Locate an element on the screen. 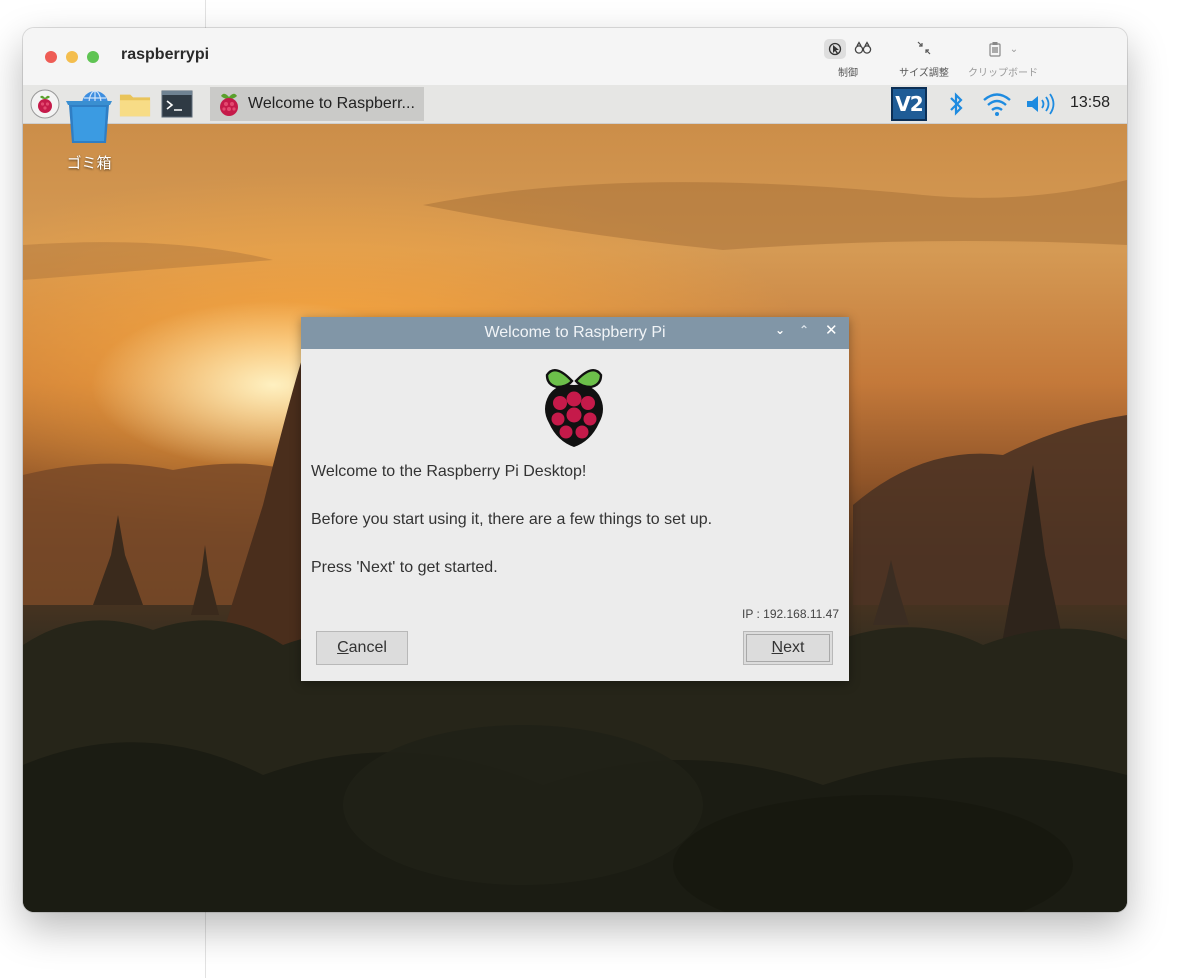  ip-address-label: IP : 192.168.11.47 is located at coordinates (790, 614).